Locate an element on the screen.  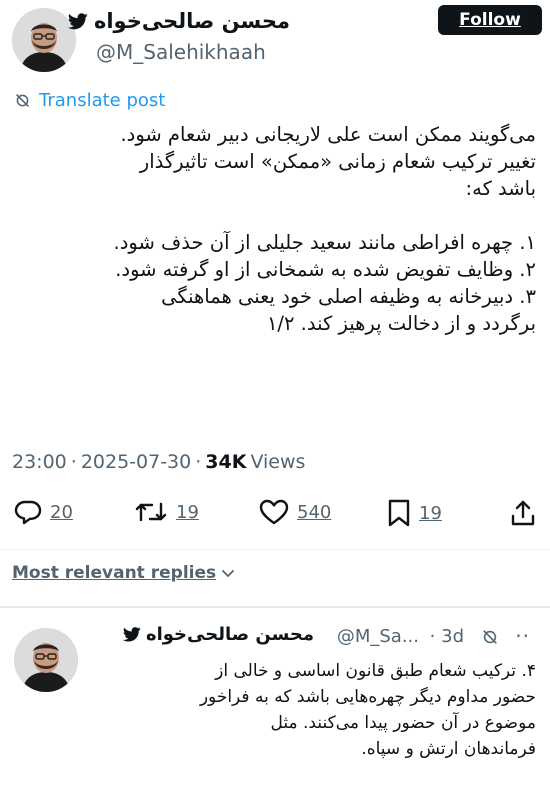
reply-author-name: محسن صالحی‌خواه is located at coordinates (218, 634).